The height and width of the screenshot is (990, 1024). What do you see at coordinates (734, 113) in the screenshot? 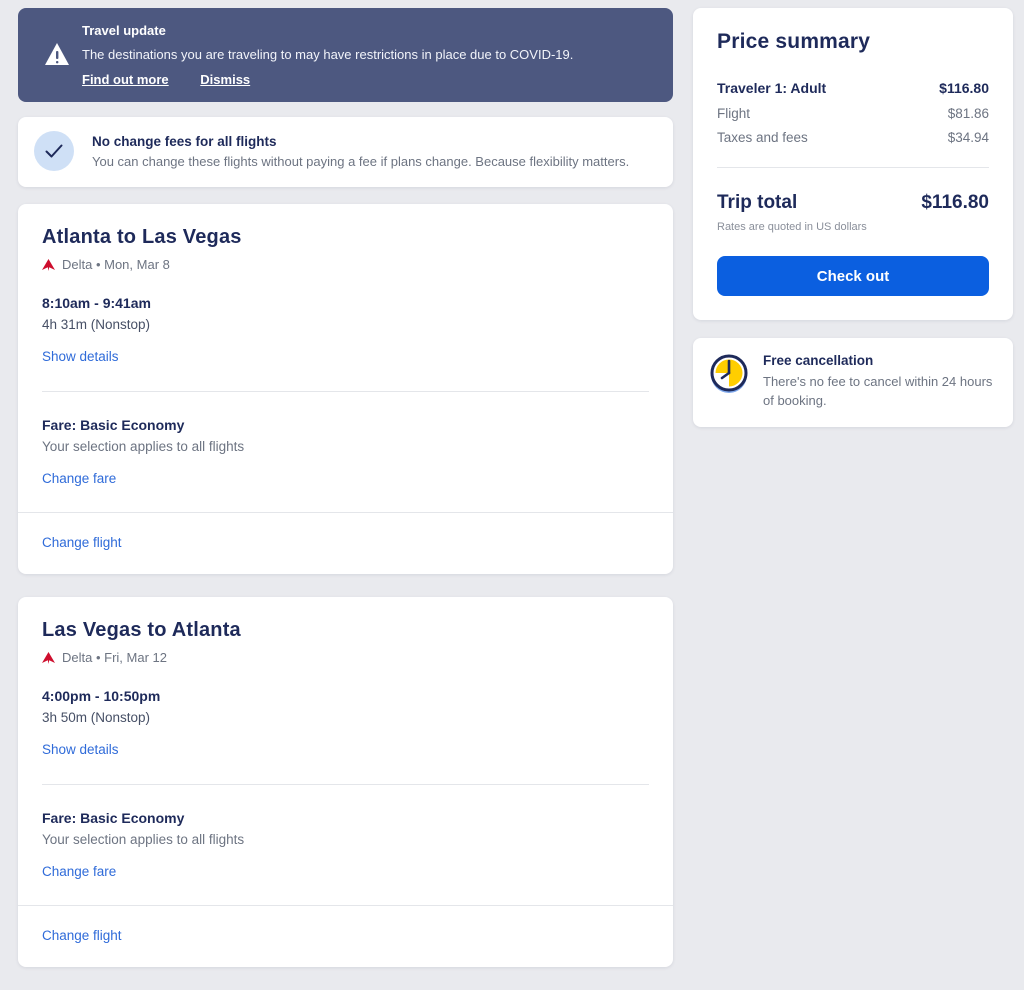
I see `price-row-label: Flight` at bounding box center [734, 113].